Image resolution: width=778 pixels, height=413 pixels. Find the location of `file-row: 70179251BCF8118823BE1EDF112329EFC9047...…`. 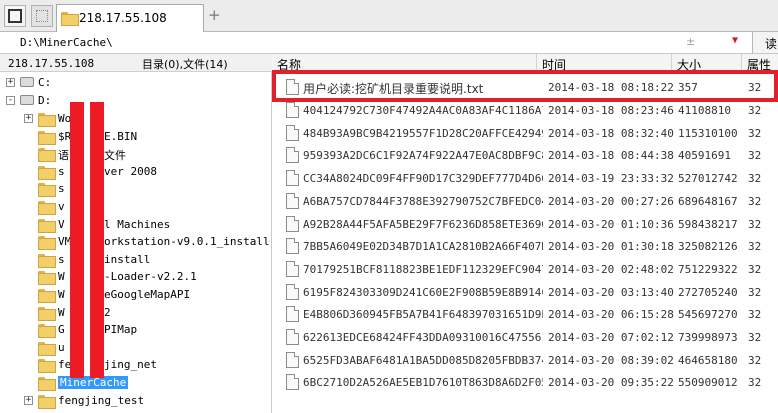

file-row: 70179251BCF8118823BE1EDF112329EFC9047...… is located at coordinates (525, 269).